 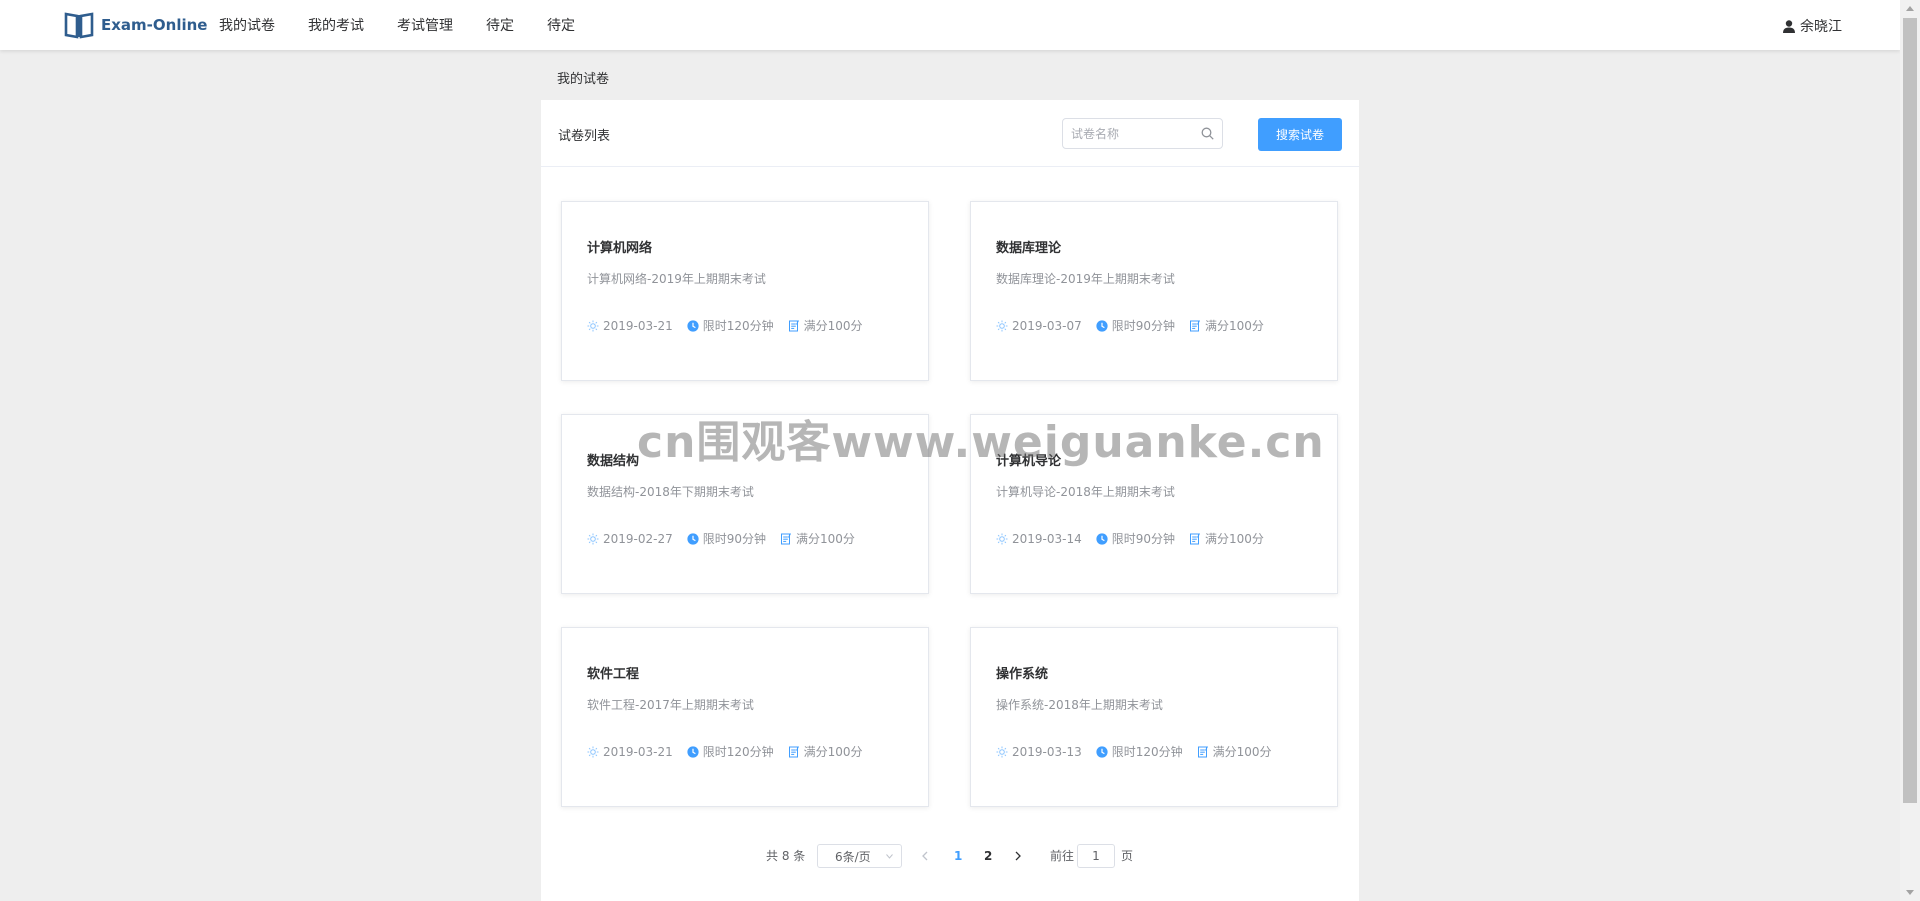 What do you see at coordinates (988, 856) in the screenshot?
I see `page-number-2: 2` at bounding box center [988, 856].